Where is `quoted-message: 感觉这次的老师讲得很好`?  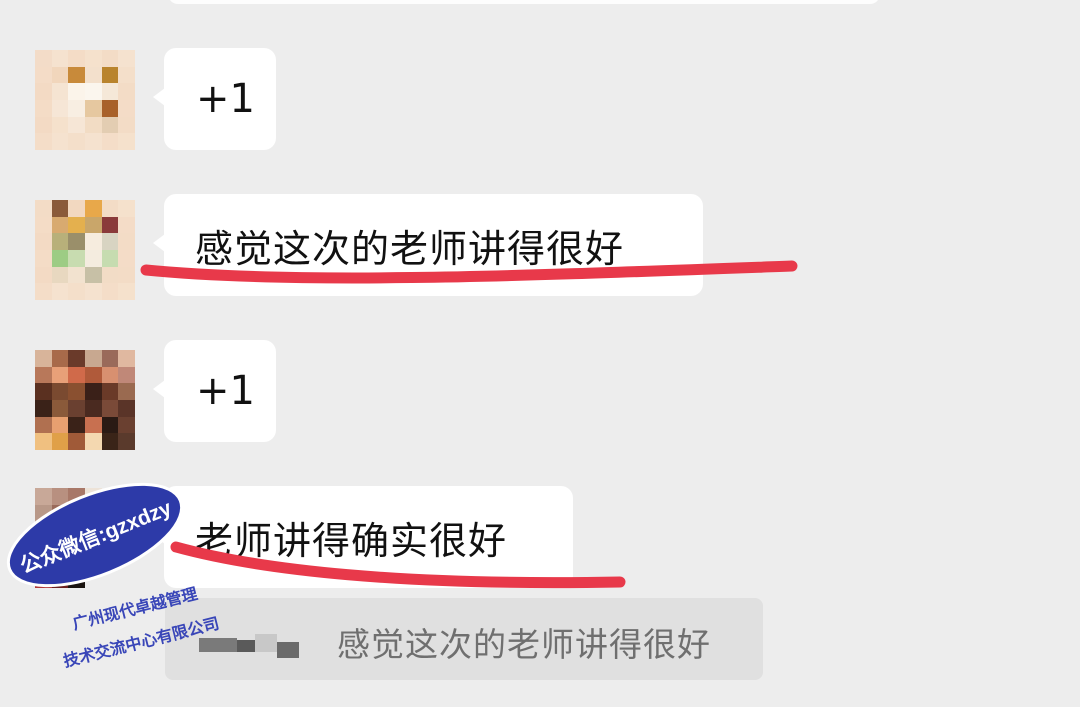
quoted-message: 感觉这次的老师讲得很好 is located at coordinates (464, 639).